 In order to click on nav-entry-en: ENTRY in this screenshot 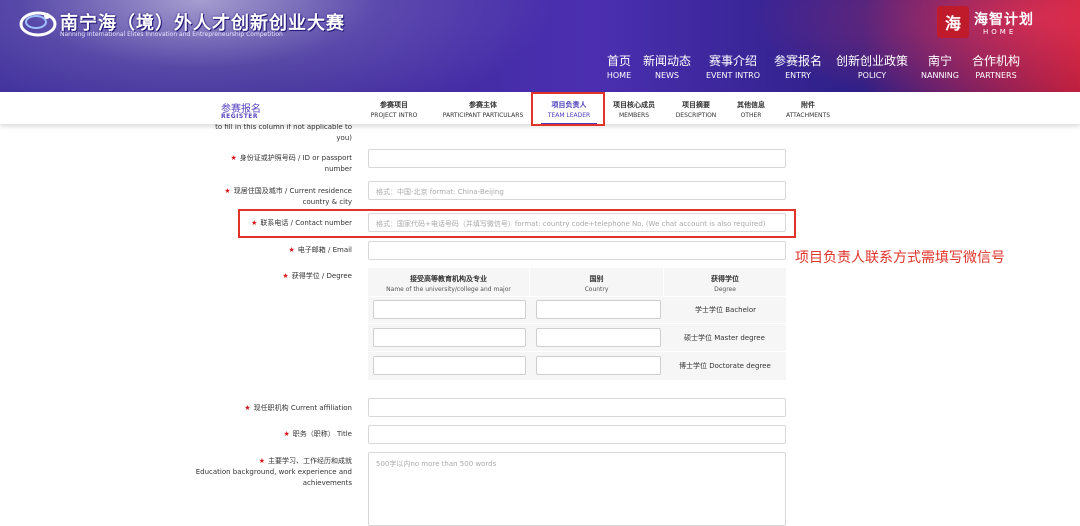, I will do `click(798, 75)`.